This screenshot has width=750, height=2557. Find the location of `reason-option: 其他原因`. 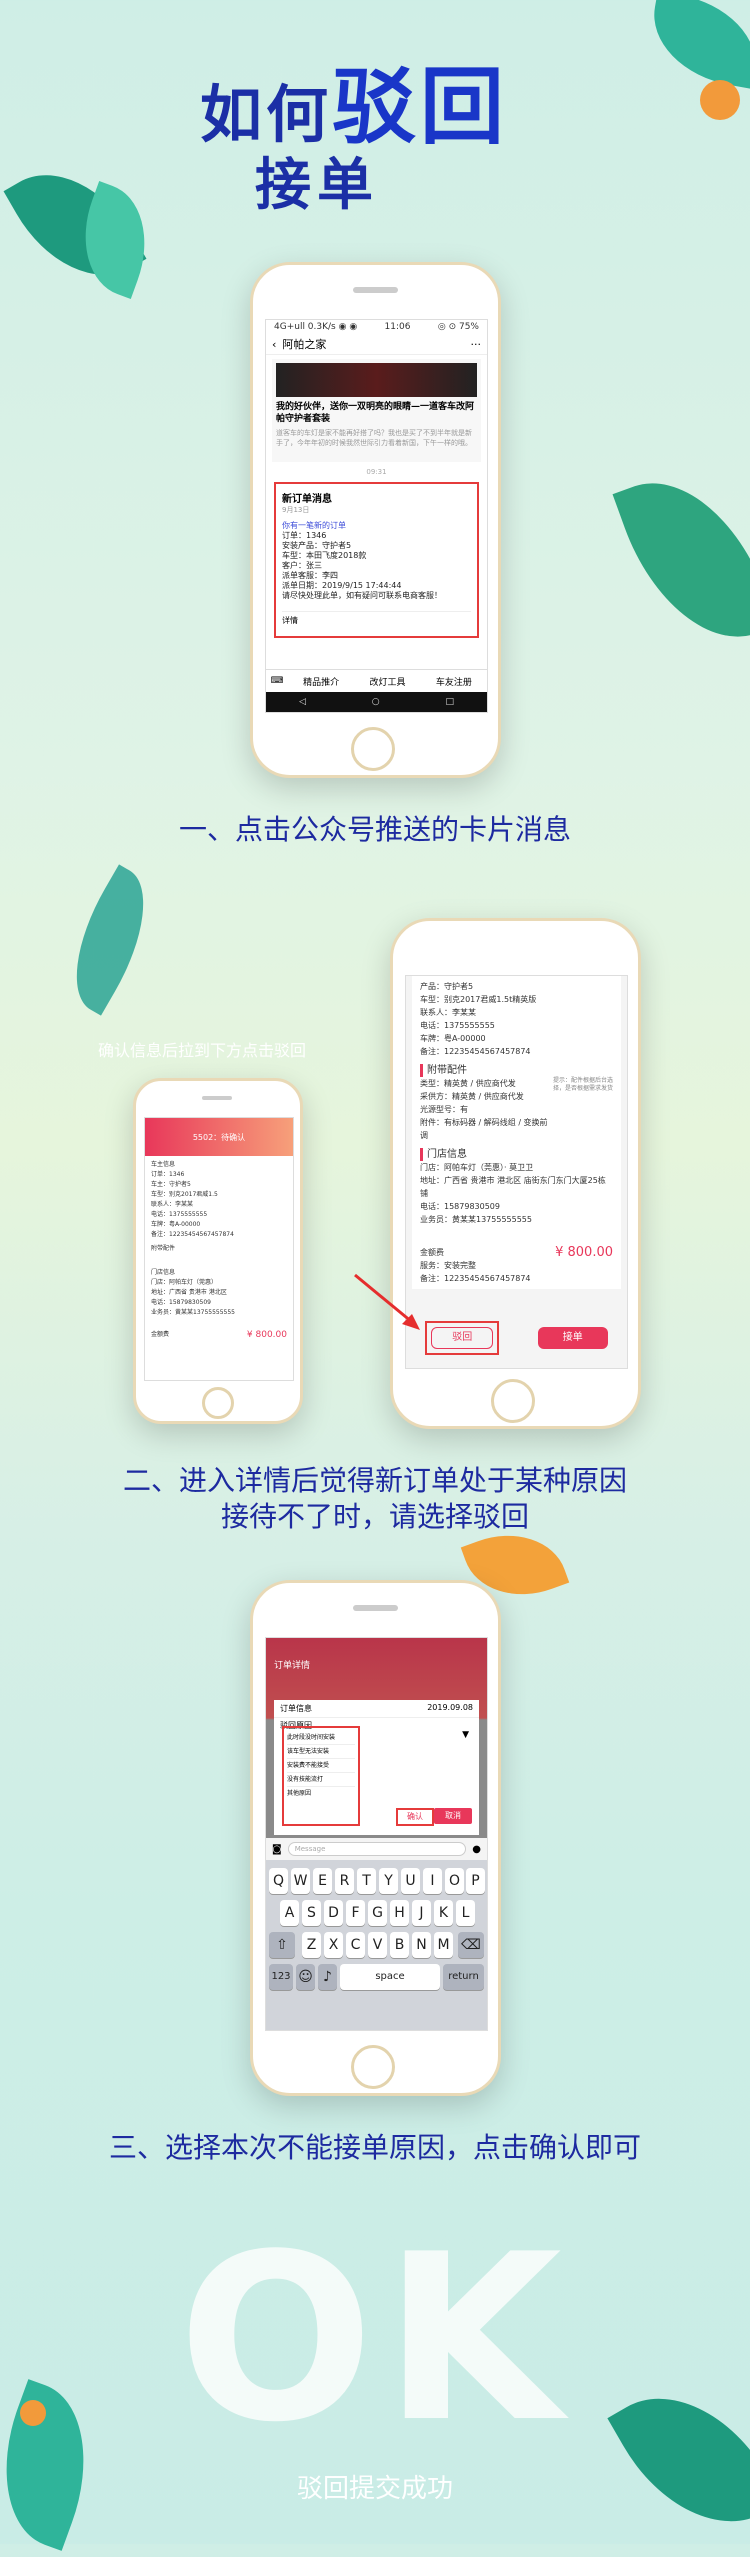

reason-option: 其他原因 is located at coordinates (321, 1793).